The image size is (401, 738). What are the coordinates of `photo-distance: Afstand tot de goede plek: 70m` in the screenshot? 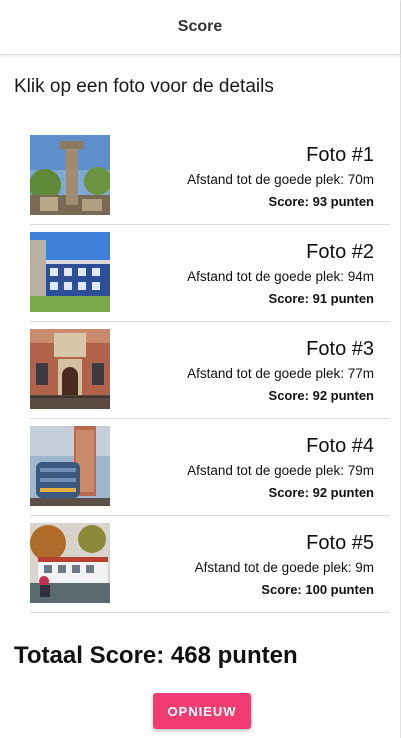 It's located at (280, 179).